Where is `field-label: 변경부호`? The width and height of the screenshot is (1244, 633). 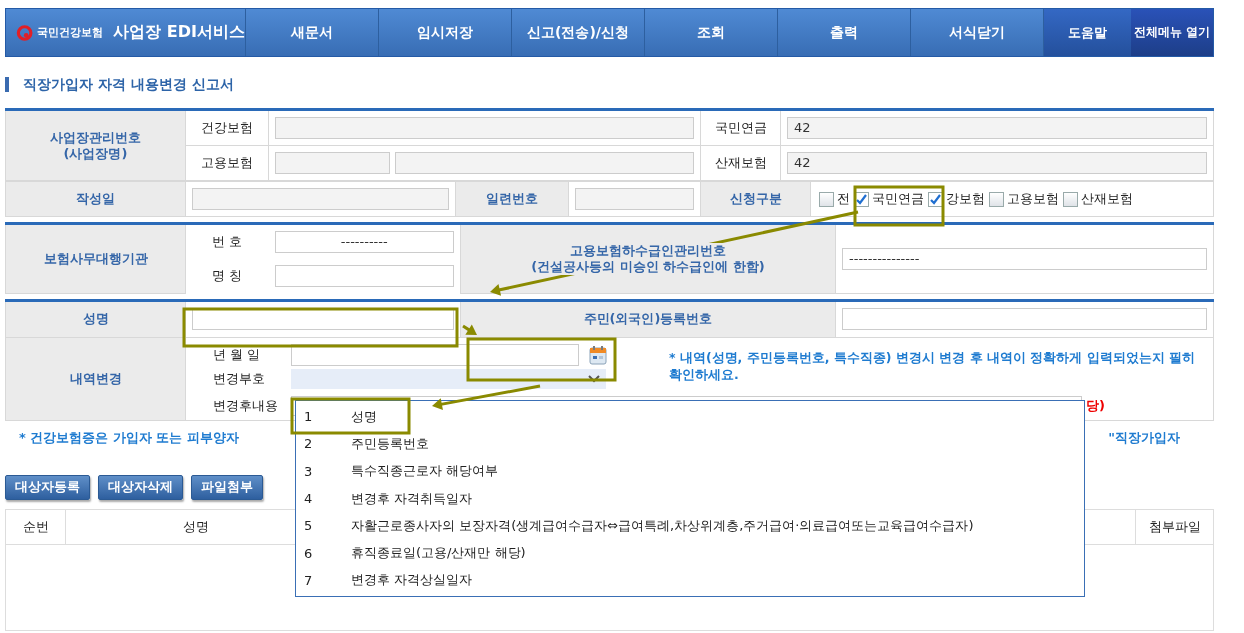 field-label: 변경부호 is located at coordinates (239, 378).